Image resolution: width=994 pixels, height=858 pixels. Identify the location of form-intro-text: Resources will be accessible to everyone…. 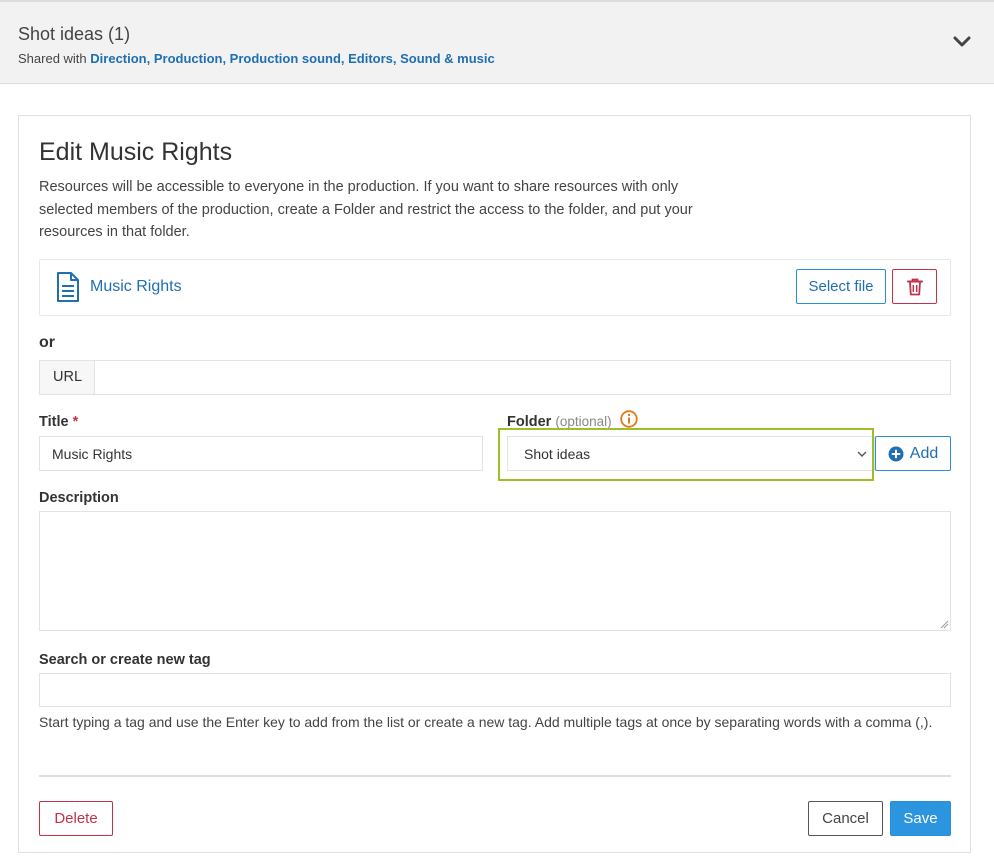
(366, 209).